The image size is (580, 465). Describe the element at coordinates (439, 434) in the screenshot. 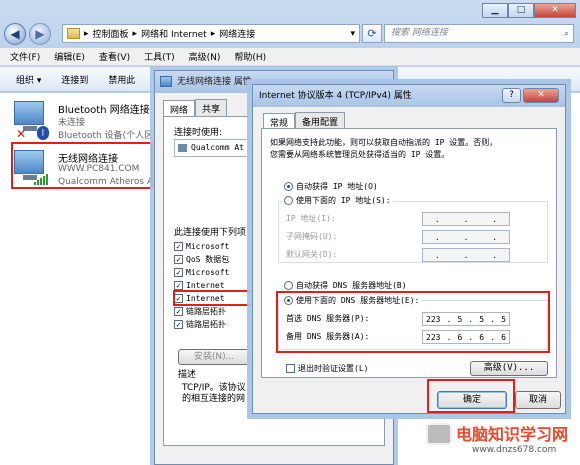

I see `monitor-logo-icon` at that location.